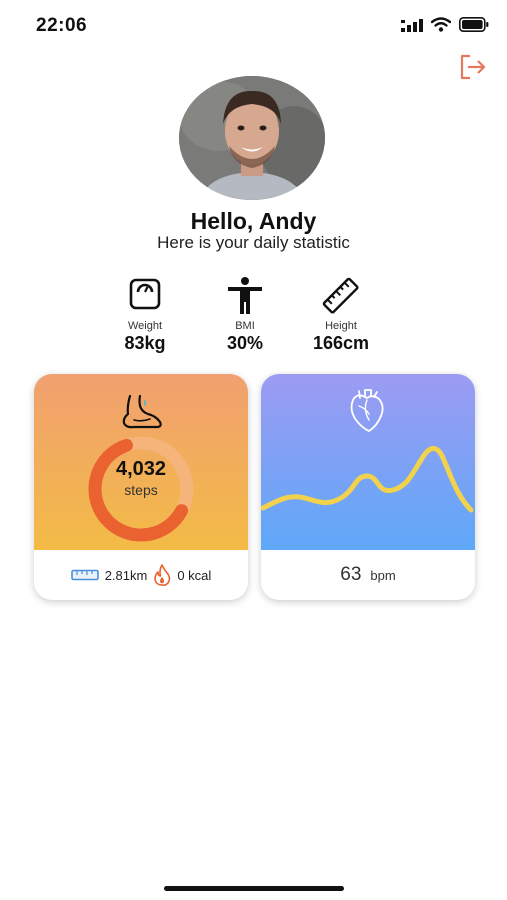 This screenshot has width=507, height=900. What do you see at coordinates (145, 343) in the screenshot?
I see `metric-weight-value: 83kg` at bounding box center [145, 343].